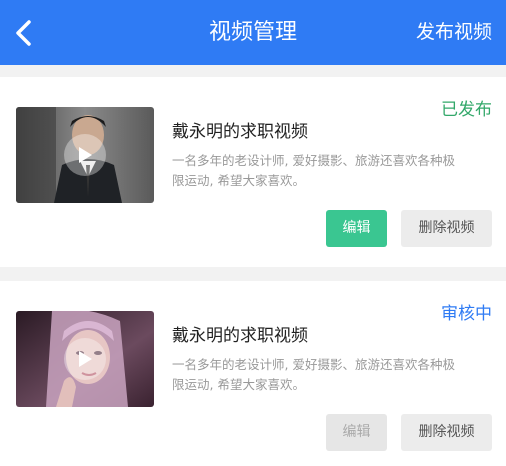 Image resolution: width=506 pixels, height=466 pixels. Describe the element at coordinates (466, 110) in the screenshot. I see `status-badge: 已发布` at that location.